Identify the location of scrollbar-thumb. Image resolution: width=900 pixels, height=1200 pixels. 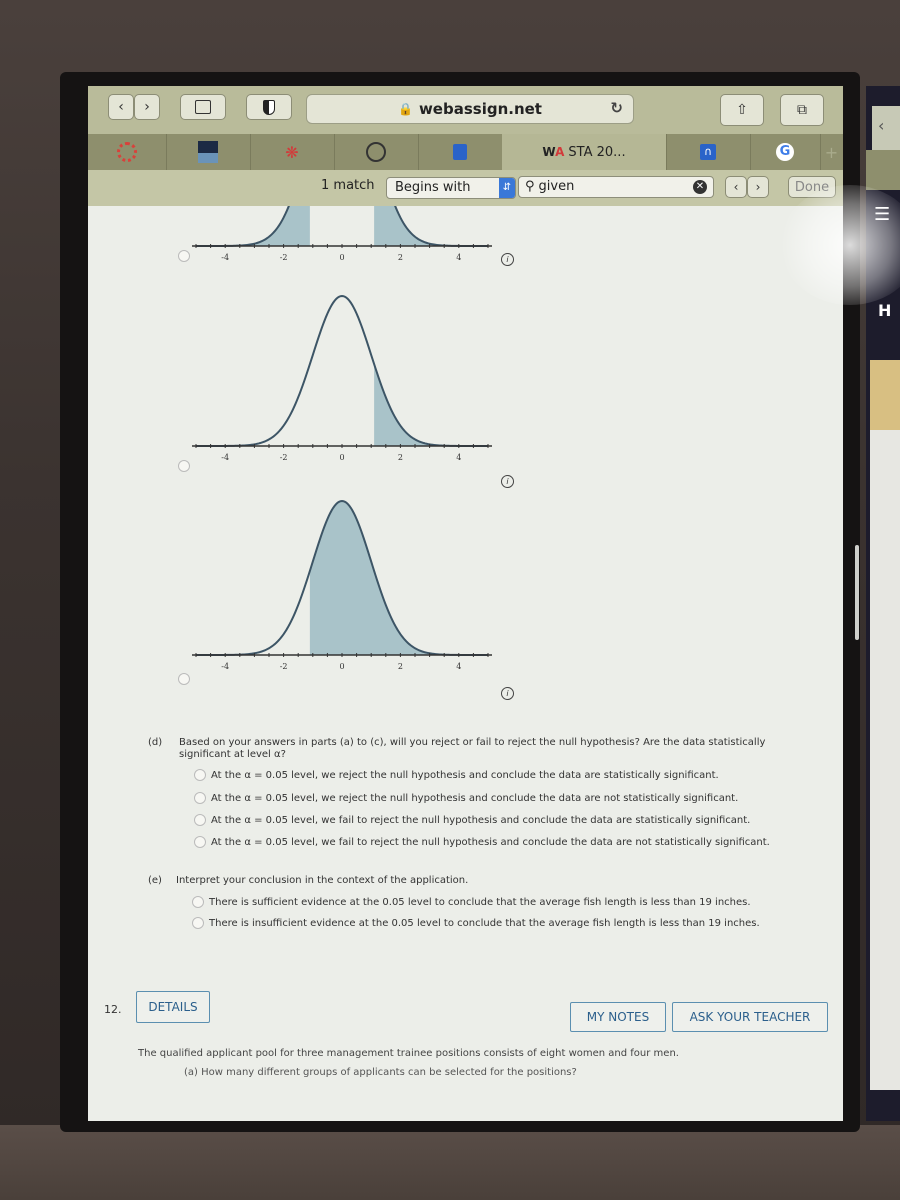
(857, 592).